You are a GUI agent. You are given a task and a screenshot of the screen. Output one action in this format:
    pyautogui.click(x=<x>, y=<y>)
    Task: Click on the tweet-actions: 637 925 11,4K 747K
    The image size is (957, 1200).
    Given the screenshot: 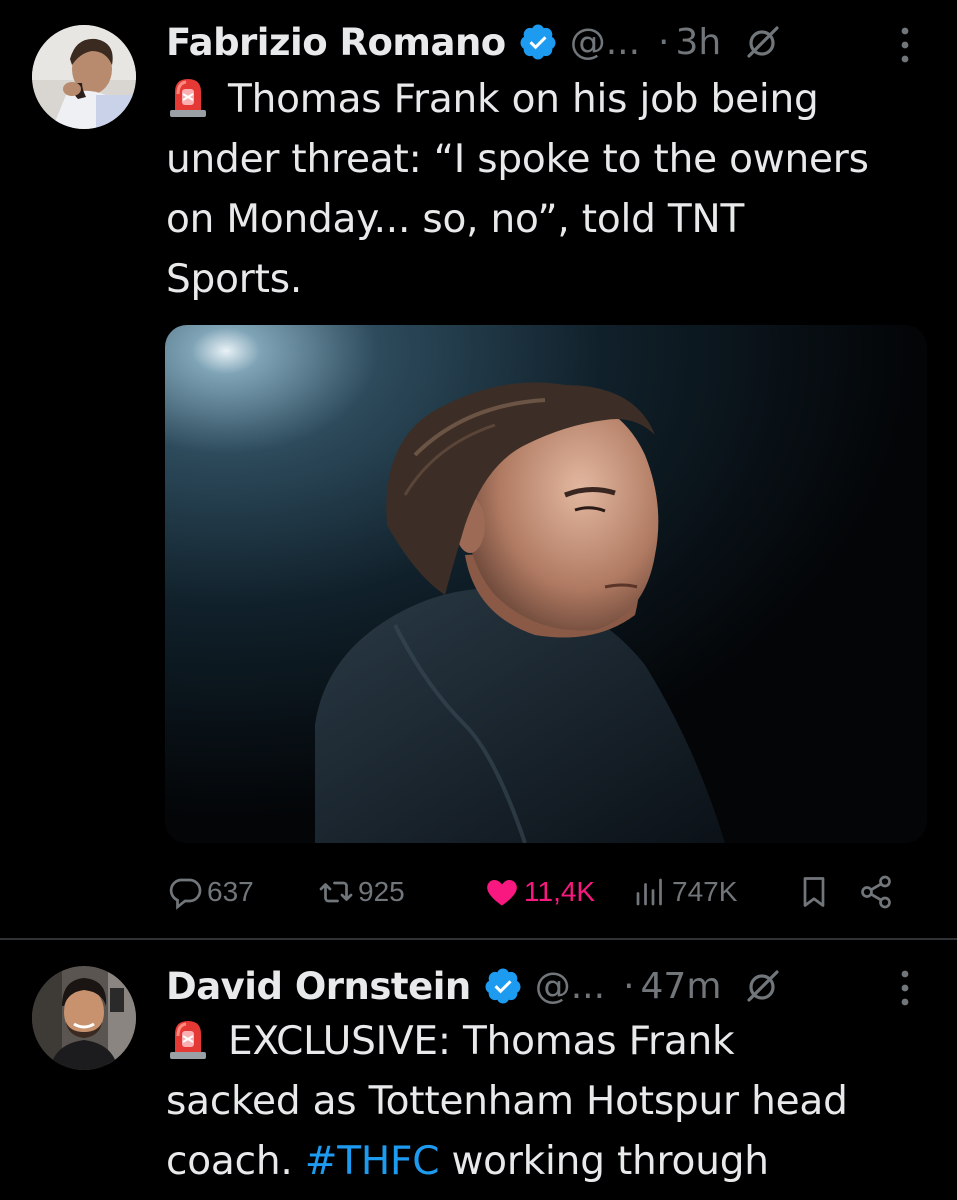 What is the action you would take?
    pyautogui.click(x=478, y=892)
    